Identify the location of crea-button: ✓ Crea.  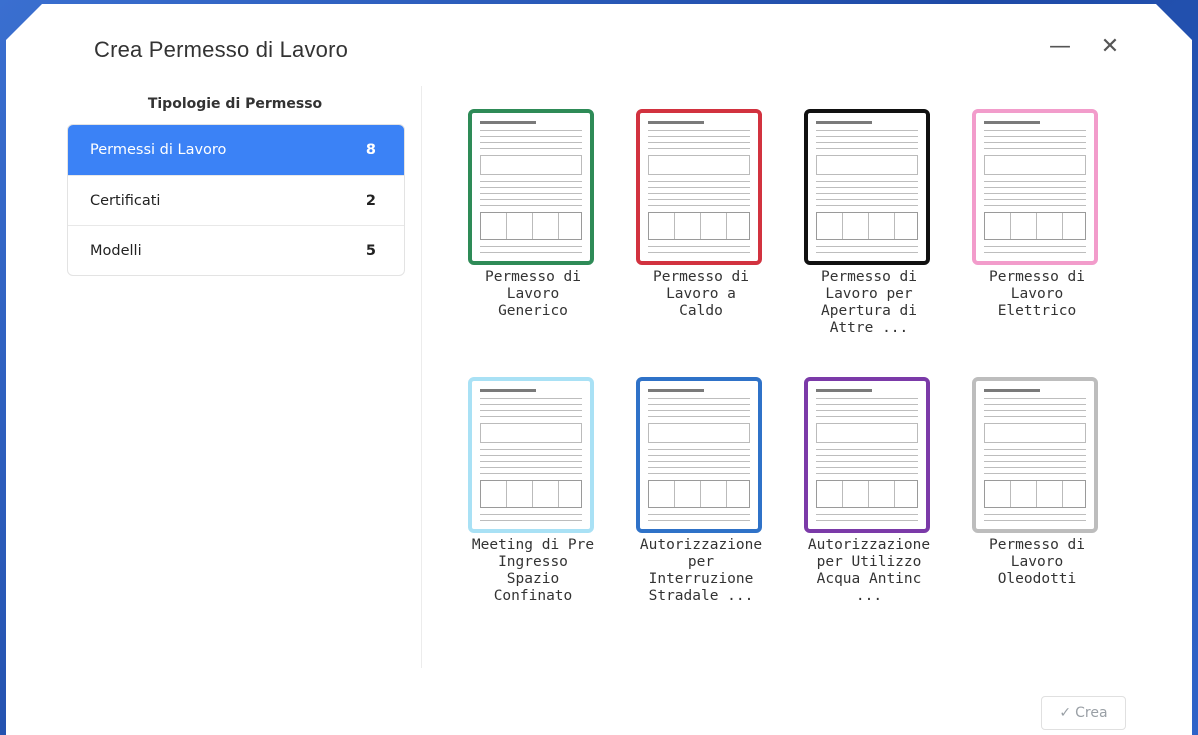
(1083, 713).